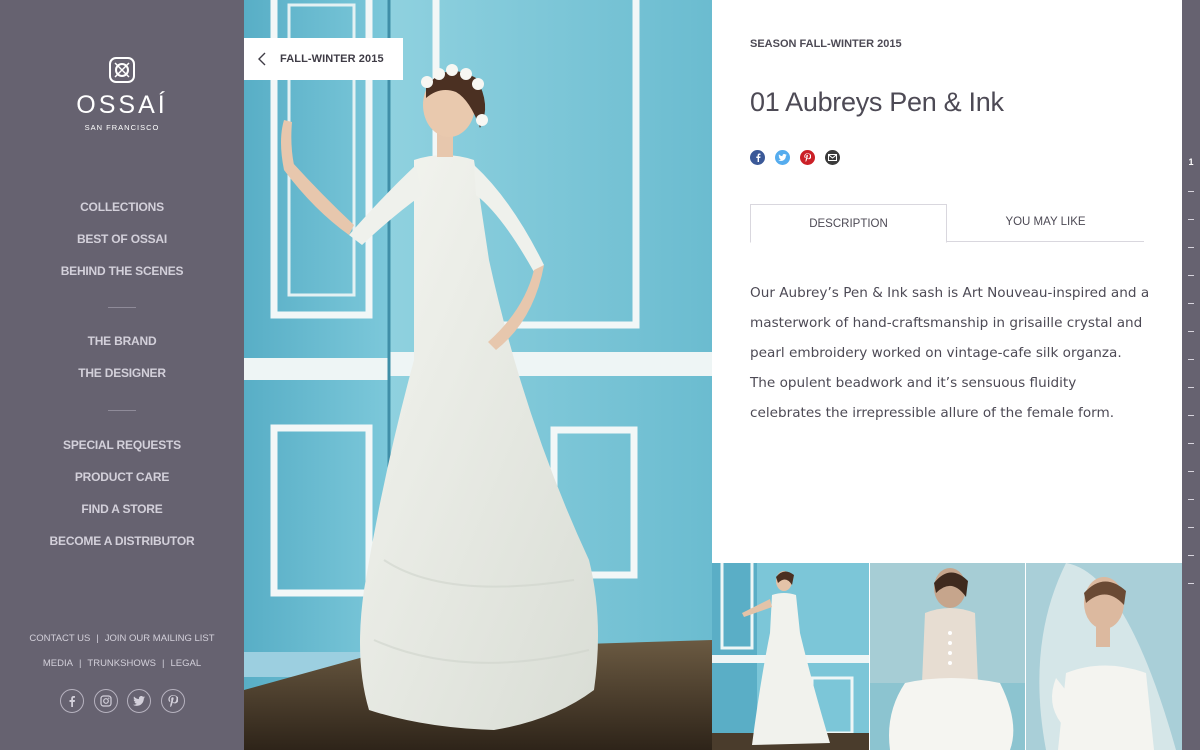  What do you see at coordinates (122, 341) in the screenshot?
I see `nav-item-the-brand: THE BRAND` at bounding box center [122, 341].